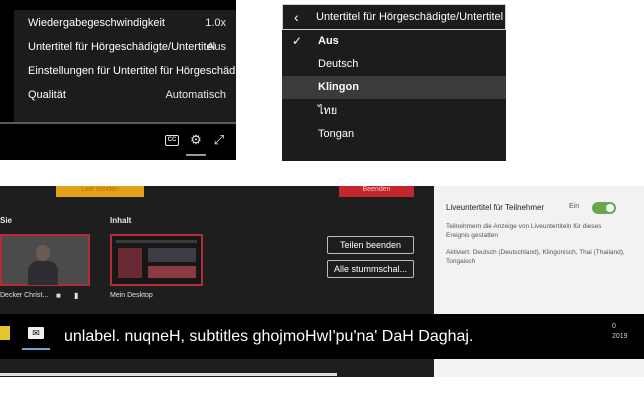 Image resolution: width=644 pixels, height=401 pixels. What do you see at coordinates (168, 374) in the screenshot?
I see `taskbar-progress-line` at bounding box center [168, 374].